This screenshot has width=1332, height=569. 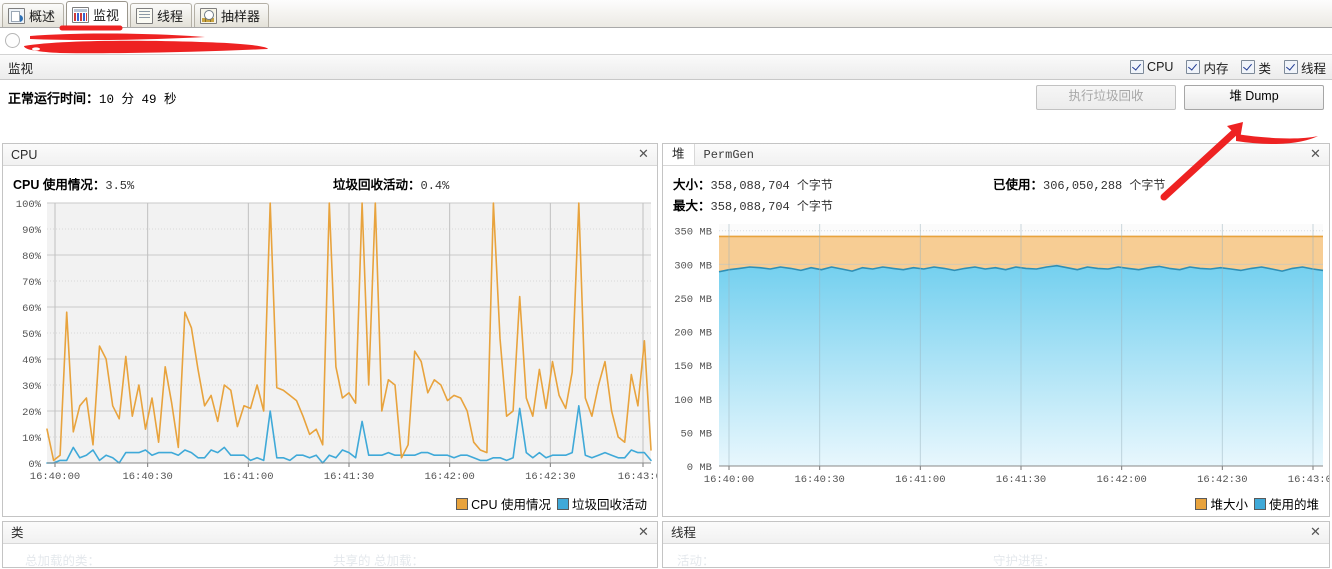 What do you see at coordinates (81, 14) in the screenshot?
I see `monitor-chart-icon` at bounding box center [81, 14].